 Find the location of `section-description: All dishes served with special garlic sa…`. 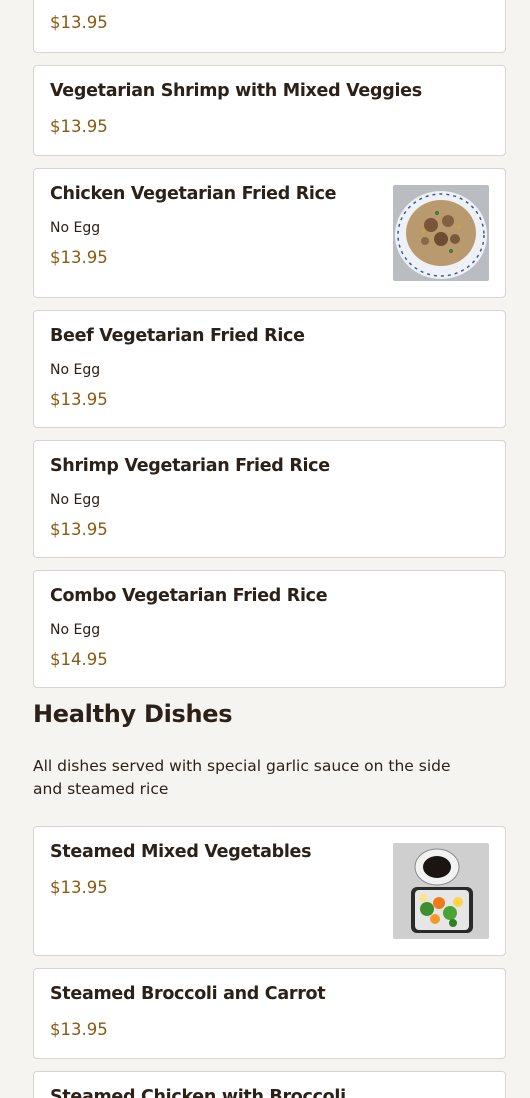

section-description: All dishes served with special garlic sa… is located at coordinates (242, 777).